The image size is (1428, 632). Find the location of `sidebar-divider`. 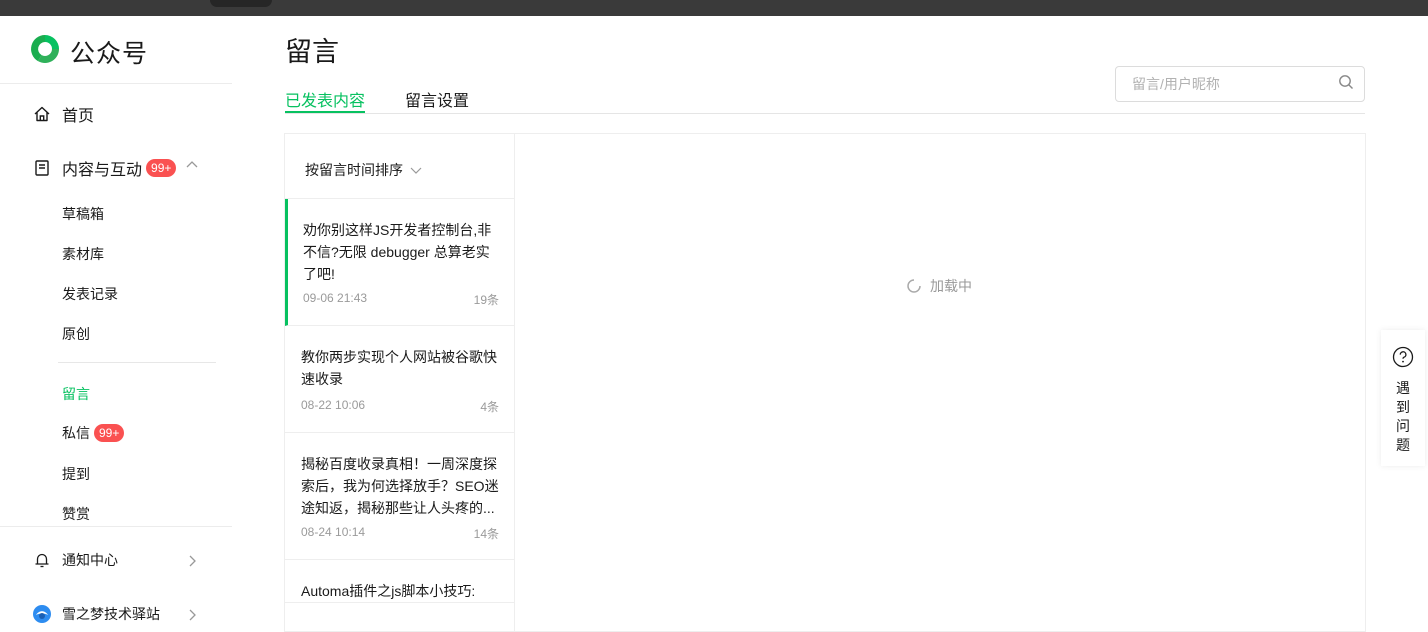

sidebar-divider is located at coordinates (116, 83).